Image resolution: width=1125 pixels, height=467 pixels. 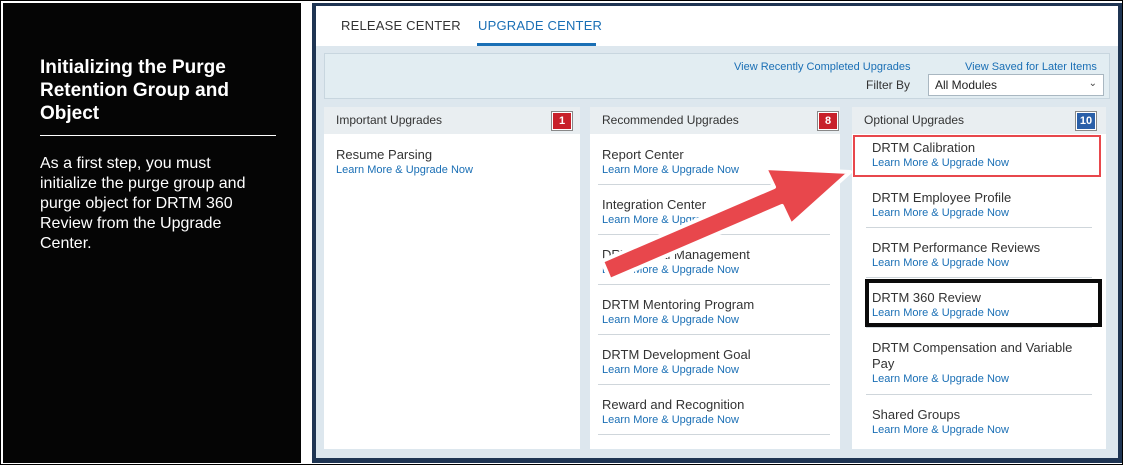 What do you see at coordinates (956, 247) in the screenshot?
I see `upgrade-item-name: DRTM Performance Reviews` at bounding box center [956, 247].